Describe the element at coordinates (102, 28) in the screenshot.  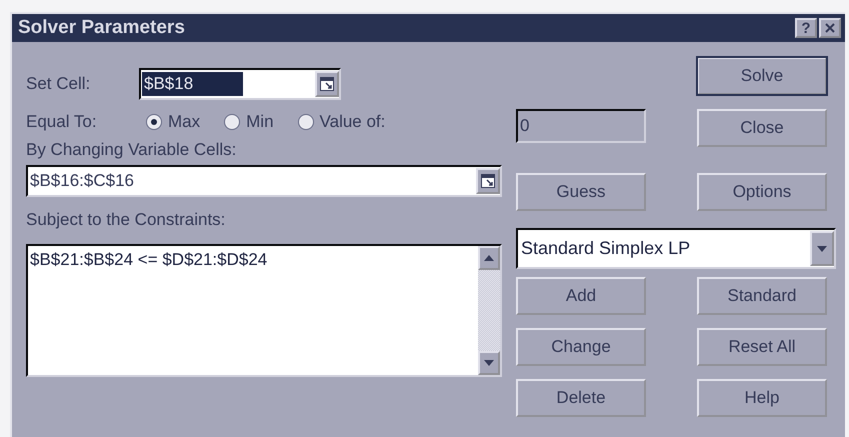
I see `window-title: Solver Parameters` at that location.